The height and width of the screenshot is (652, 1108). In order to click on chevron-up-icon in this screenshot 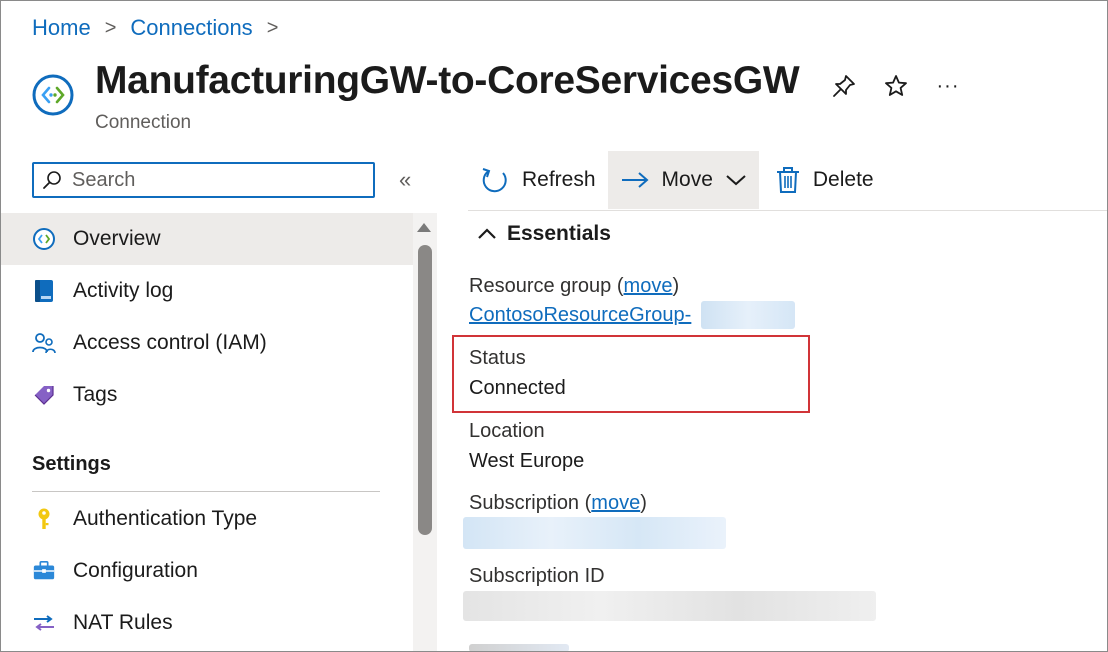, I will do `click(487, 233)`.